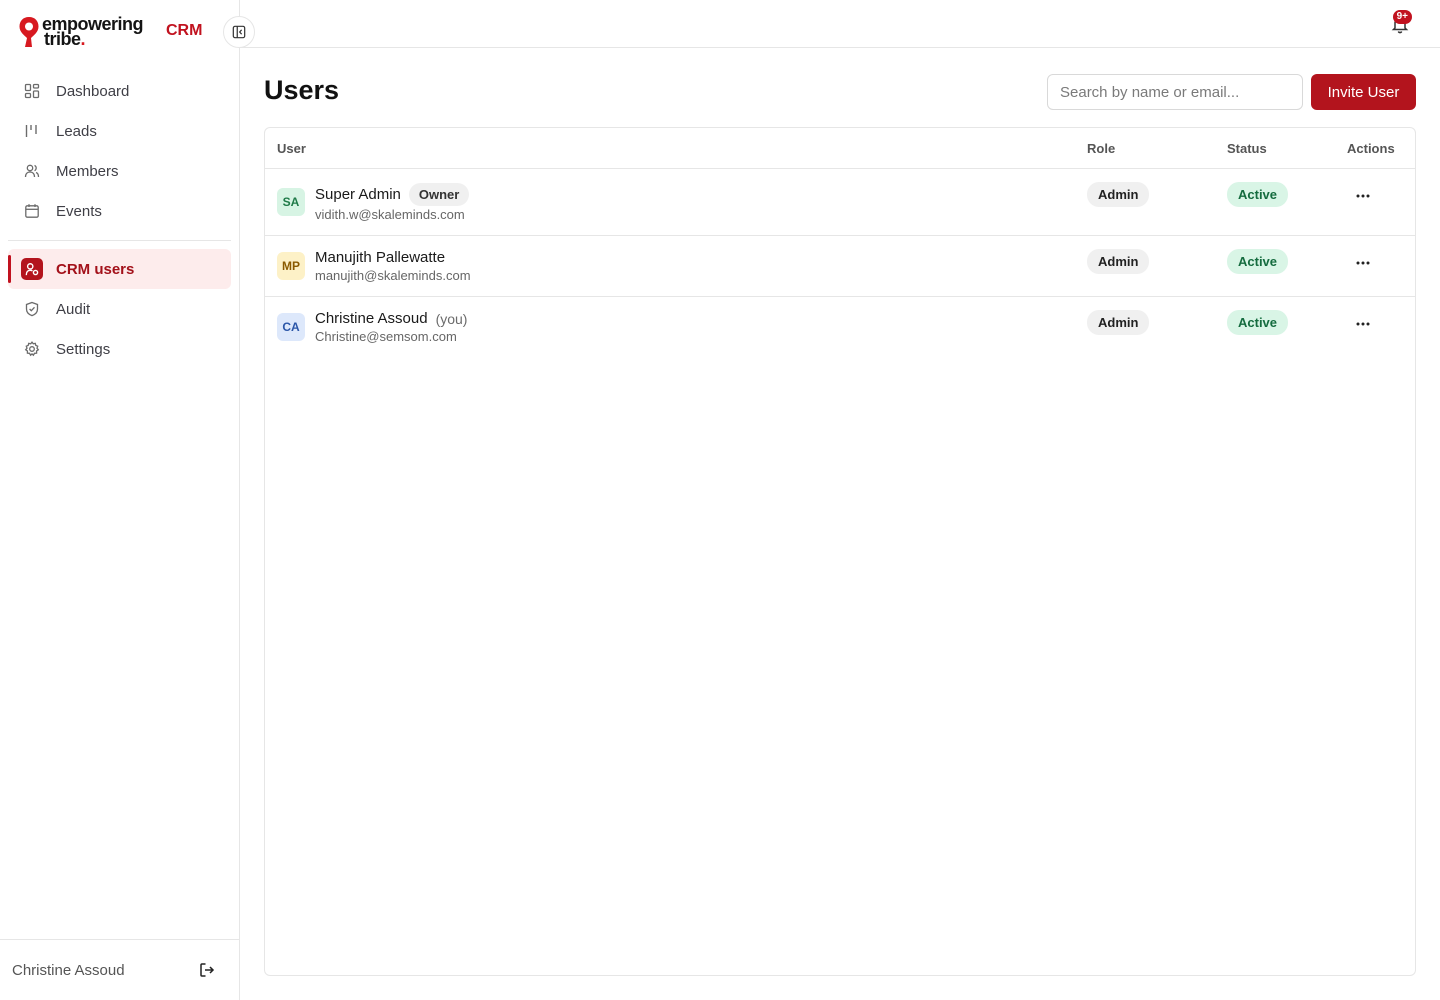 This screenshot has height=1000, width=1440. What do you see at coordinates (1402, 17) in the screenshot?
I see `notification-badge: 9+` at bounding box center [1402, 17].